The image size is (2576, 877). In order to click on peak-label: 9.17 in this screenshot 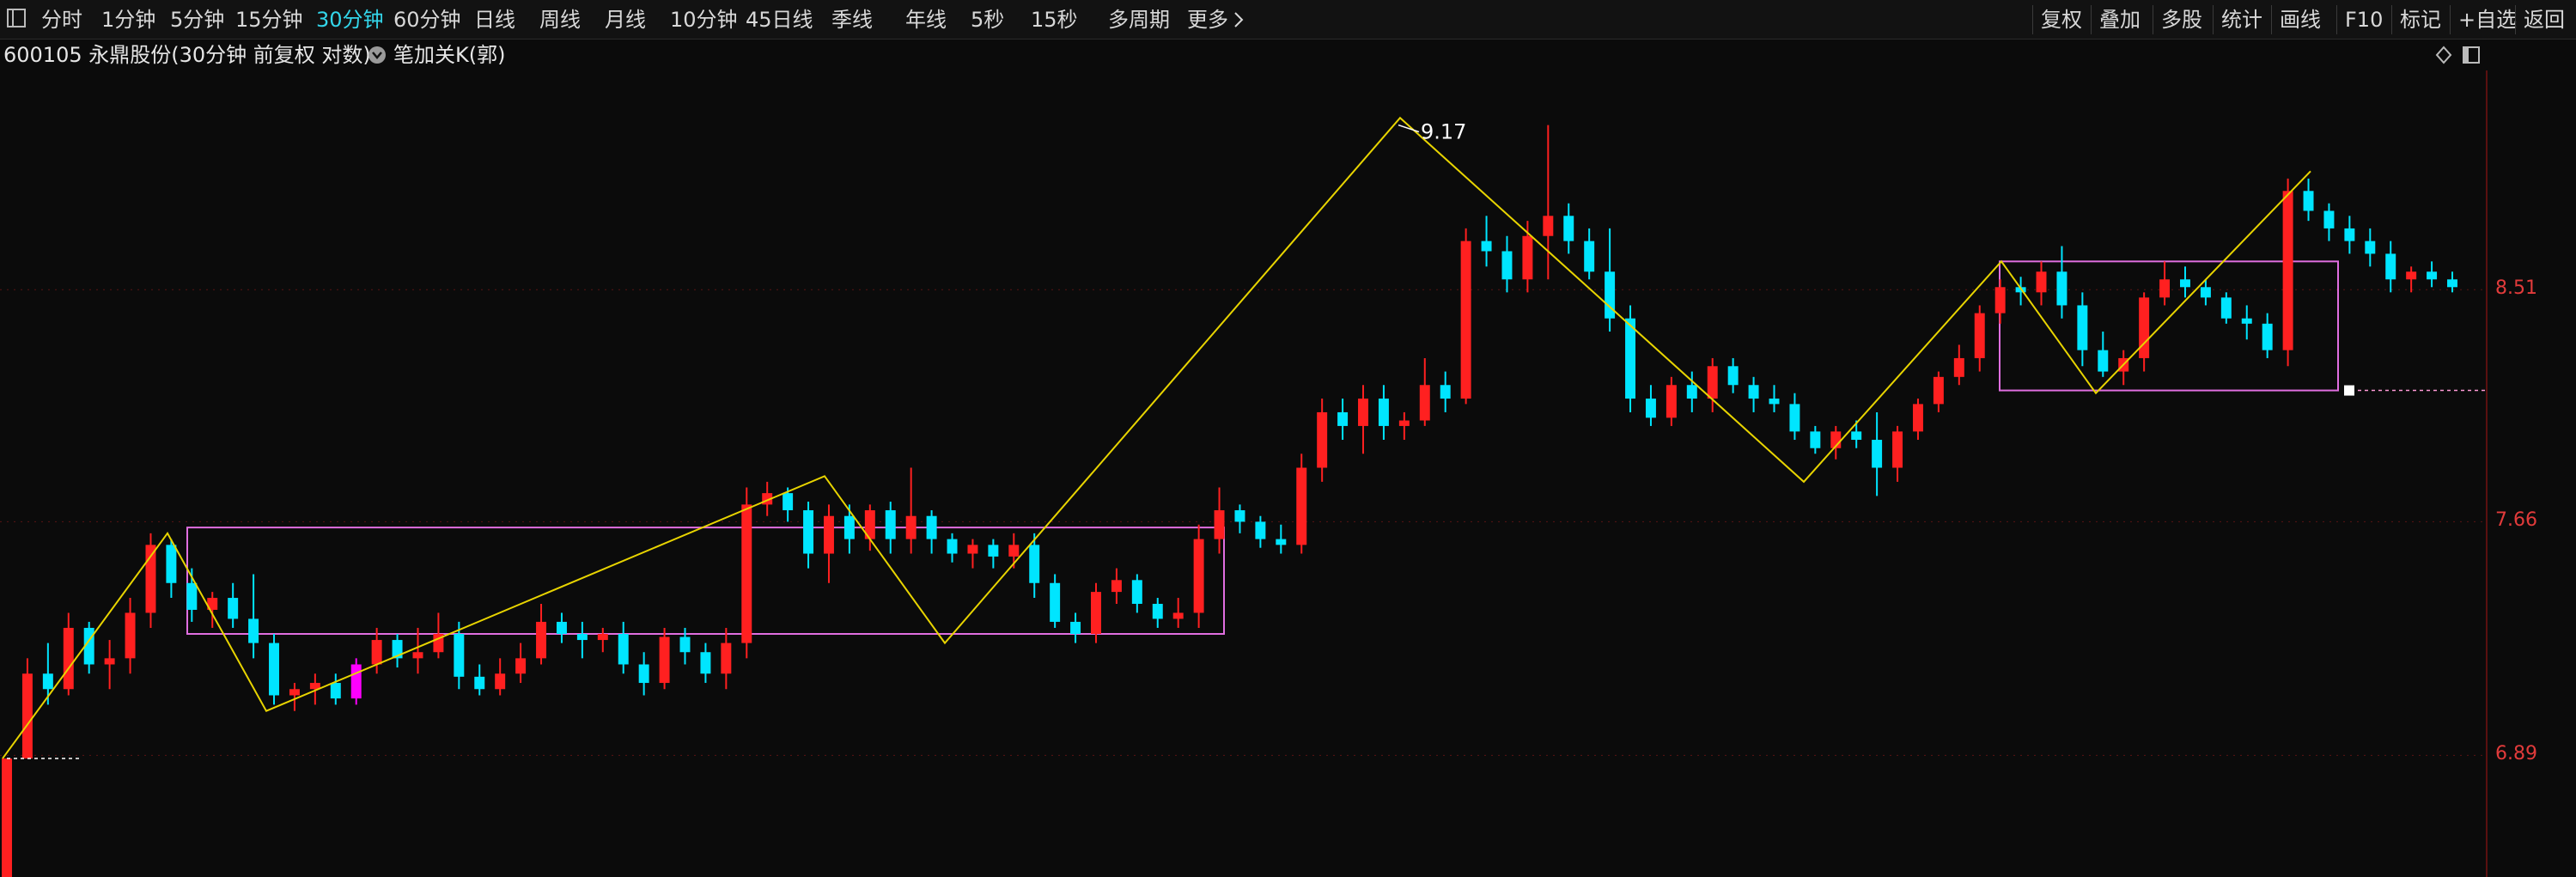, I will do `click(1443, 132)`.